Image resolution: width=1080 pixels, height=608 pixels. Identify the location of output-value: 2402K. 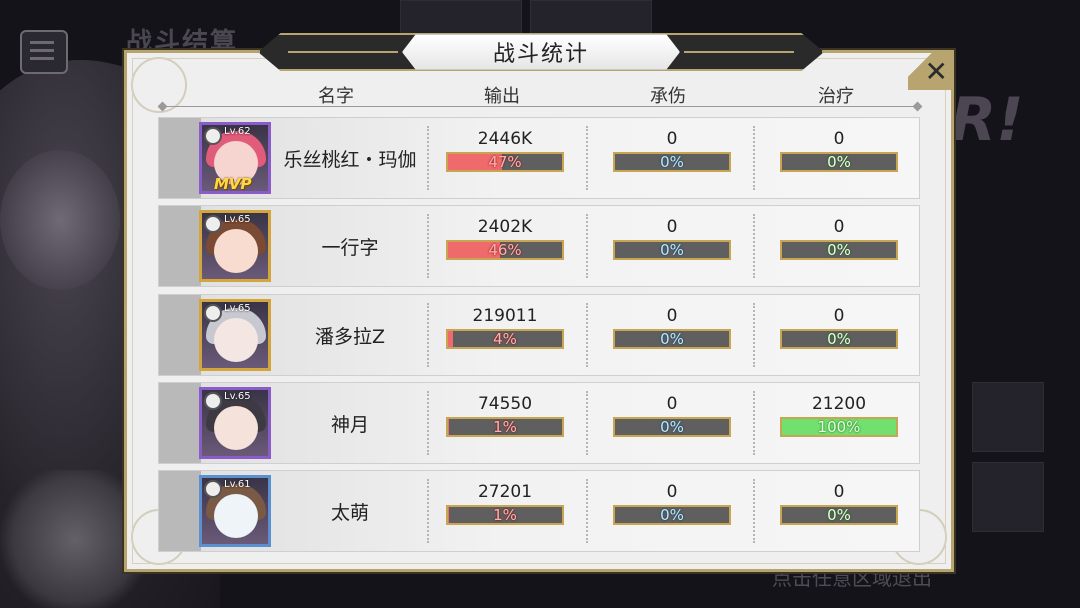
(505, 227).